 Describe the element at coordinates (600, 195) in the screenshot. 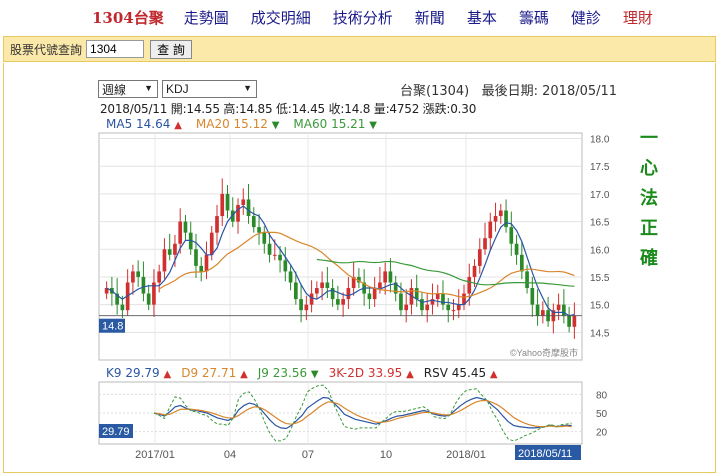

I see `price-tick-label: 17.0` at that location.